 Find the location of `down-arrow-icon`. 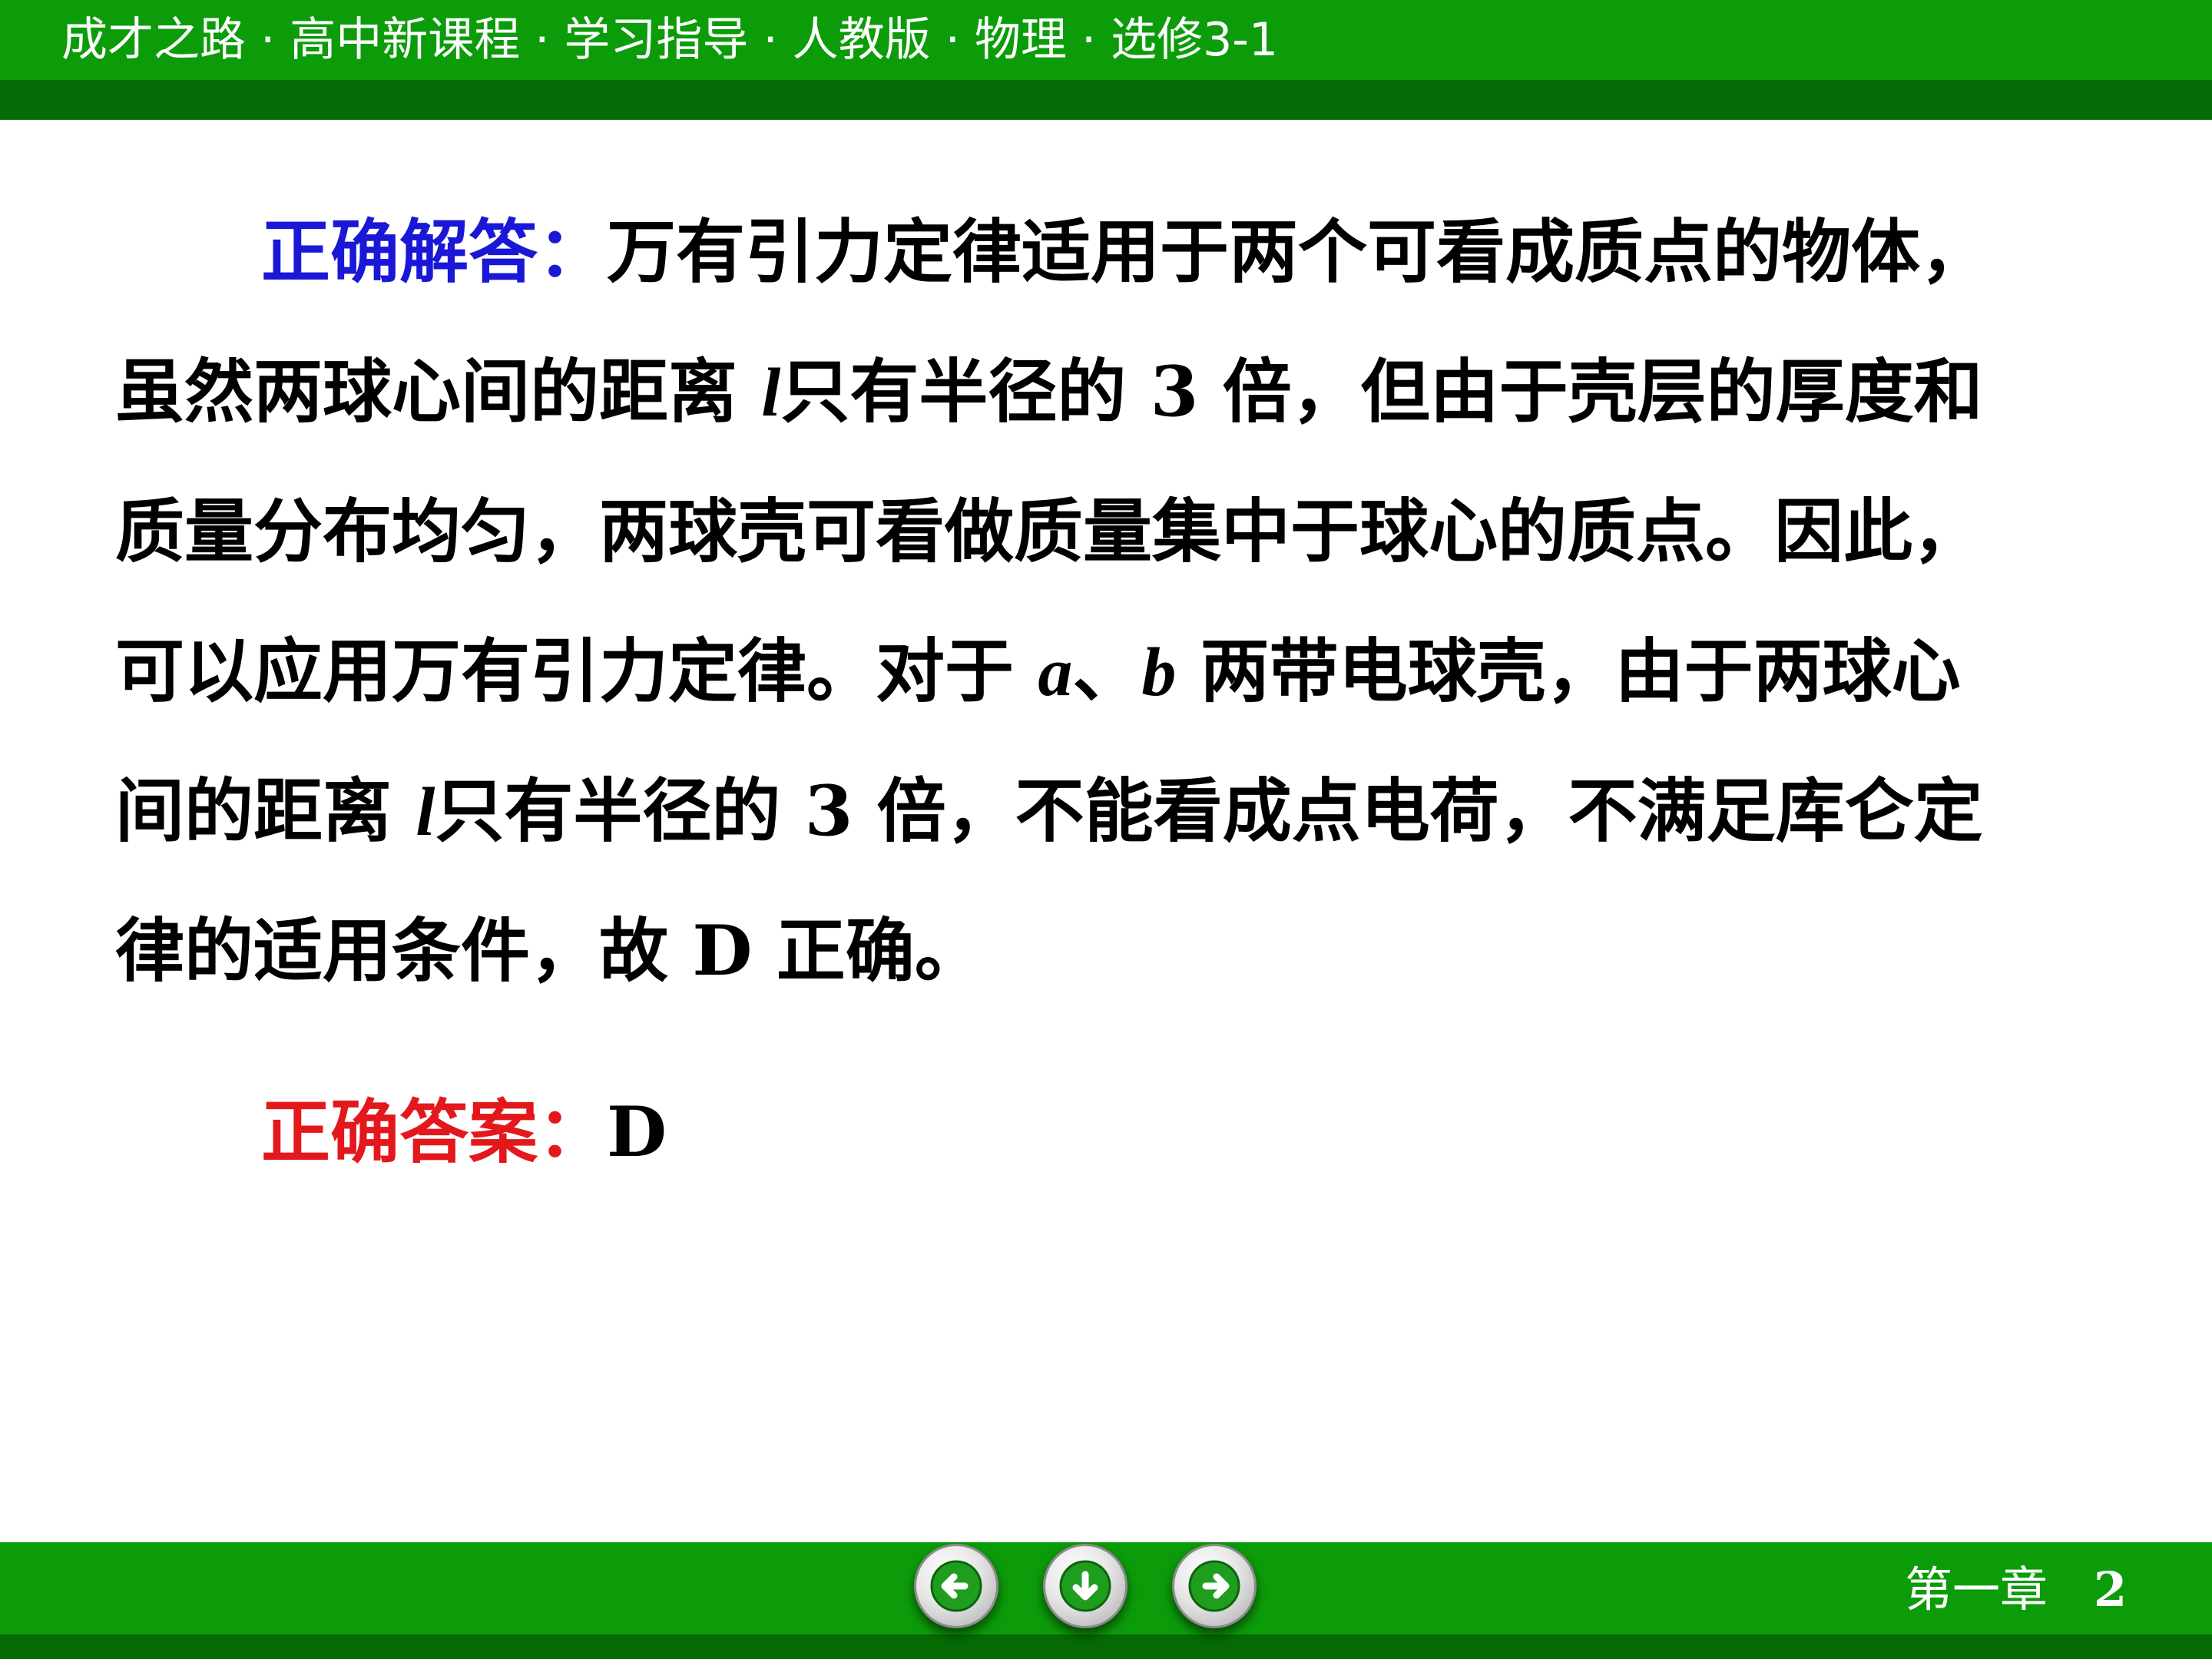

down-arrow-icon is located at coordinates (1085, 1586).